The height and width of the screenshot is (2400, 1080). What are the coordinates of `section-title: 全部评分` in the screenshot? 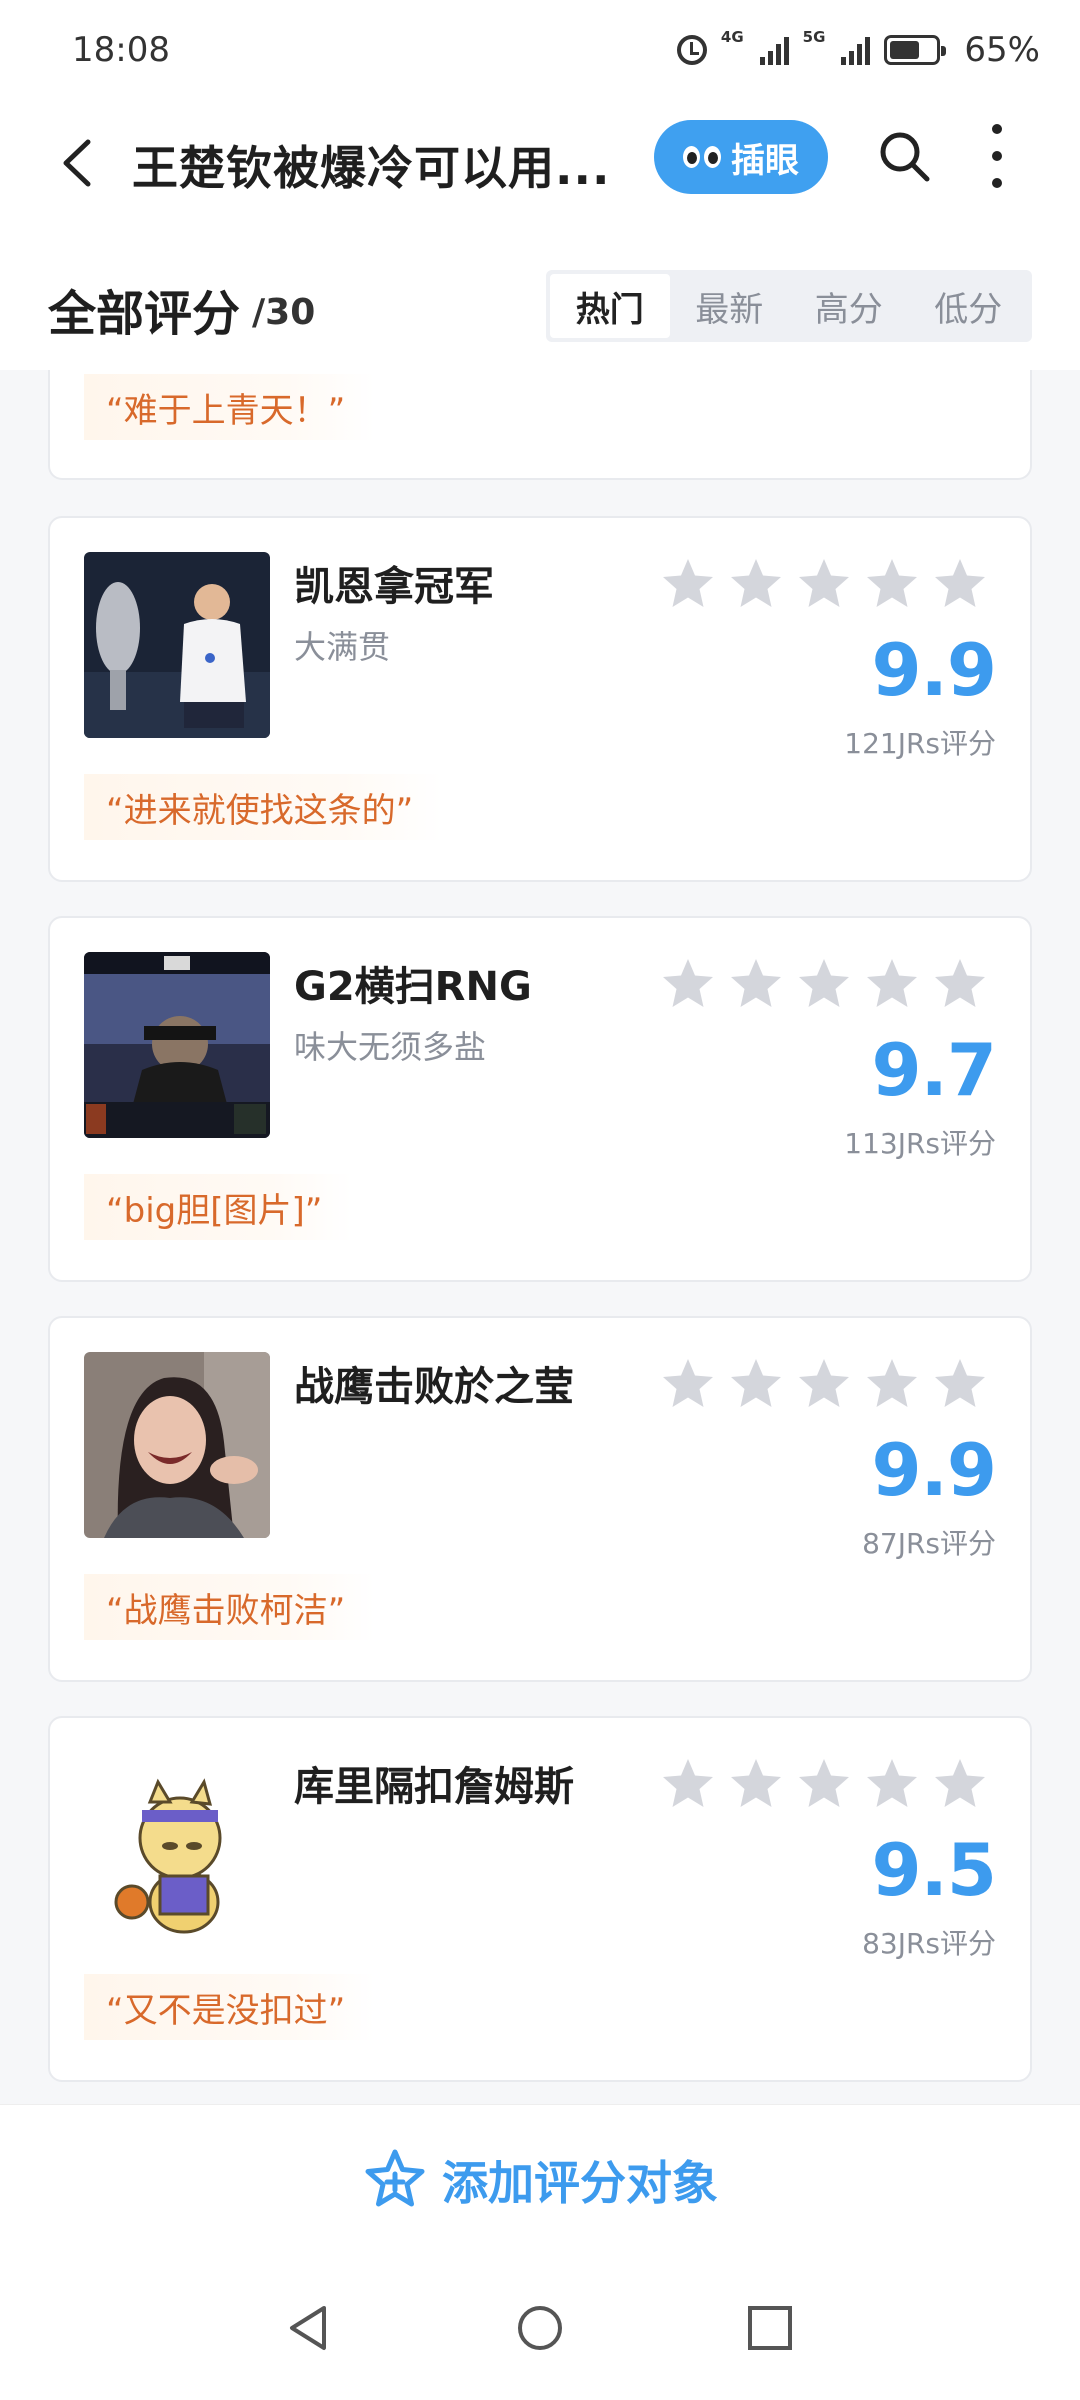 It's located at (144, 314).